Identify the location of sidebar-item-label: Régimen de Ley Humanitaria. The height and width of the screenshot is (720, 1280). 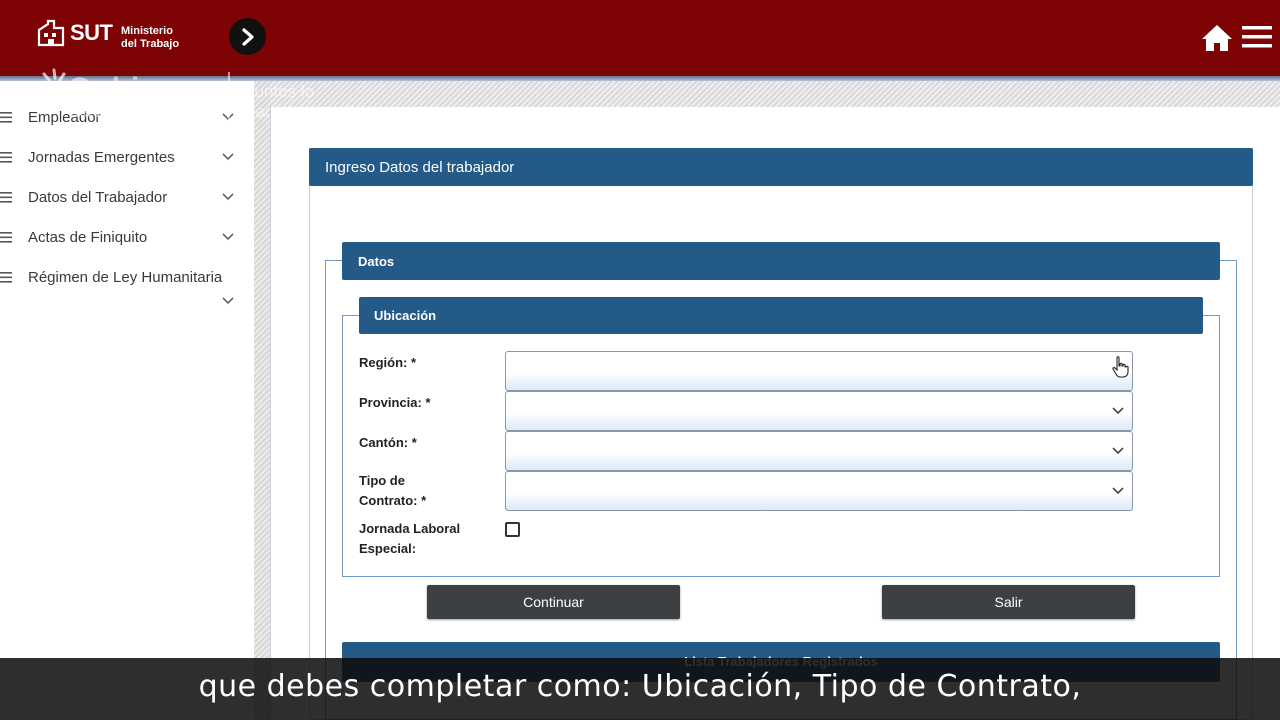
(125, 277).